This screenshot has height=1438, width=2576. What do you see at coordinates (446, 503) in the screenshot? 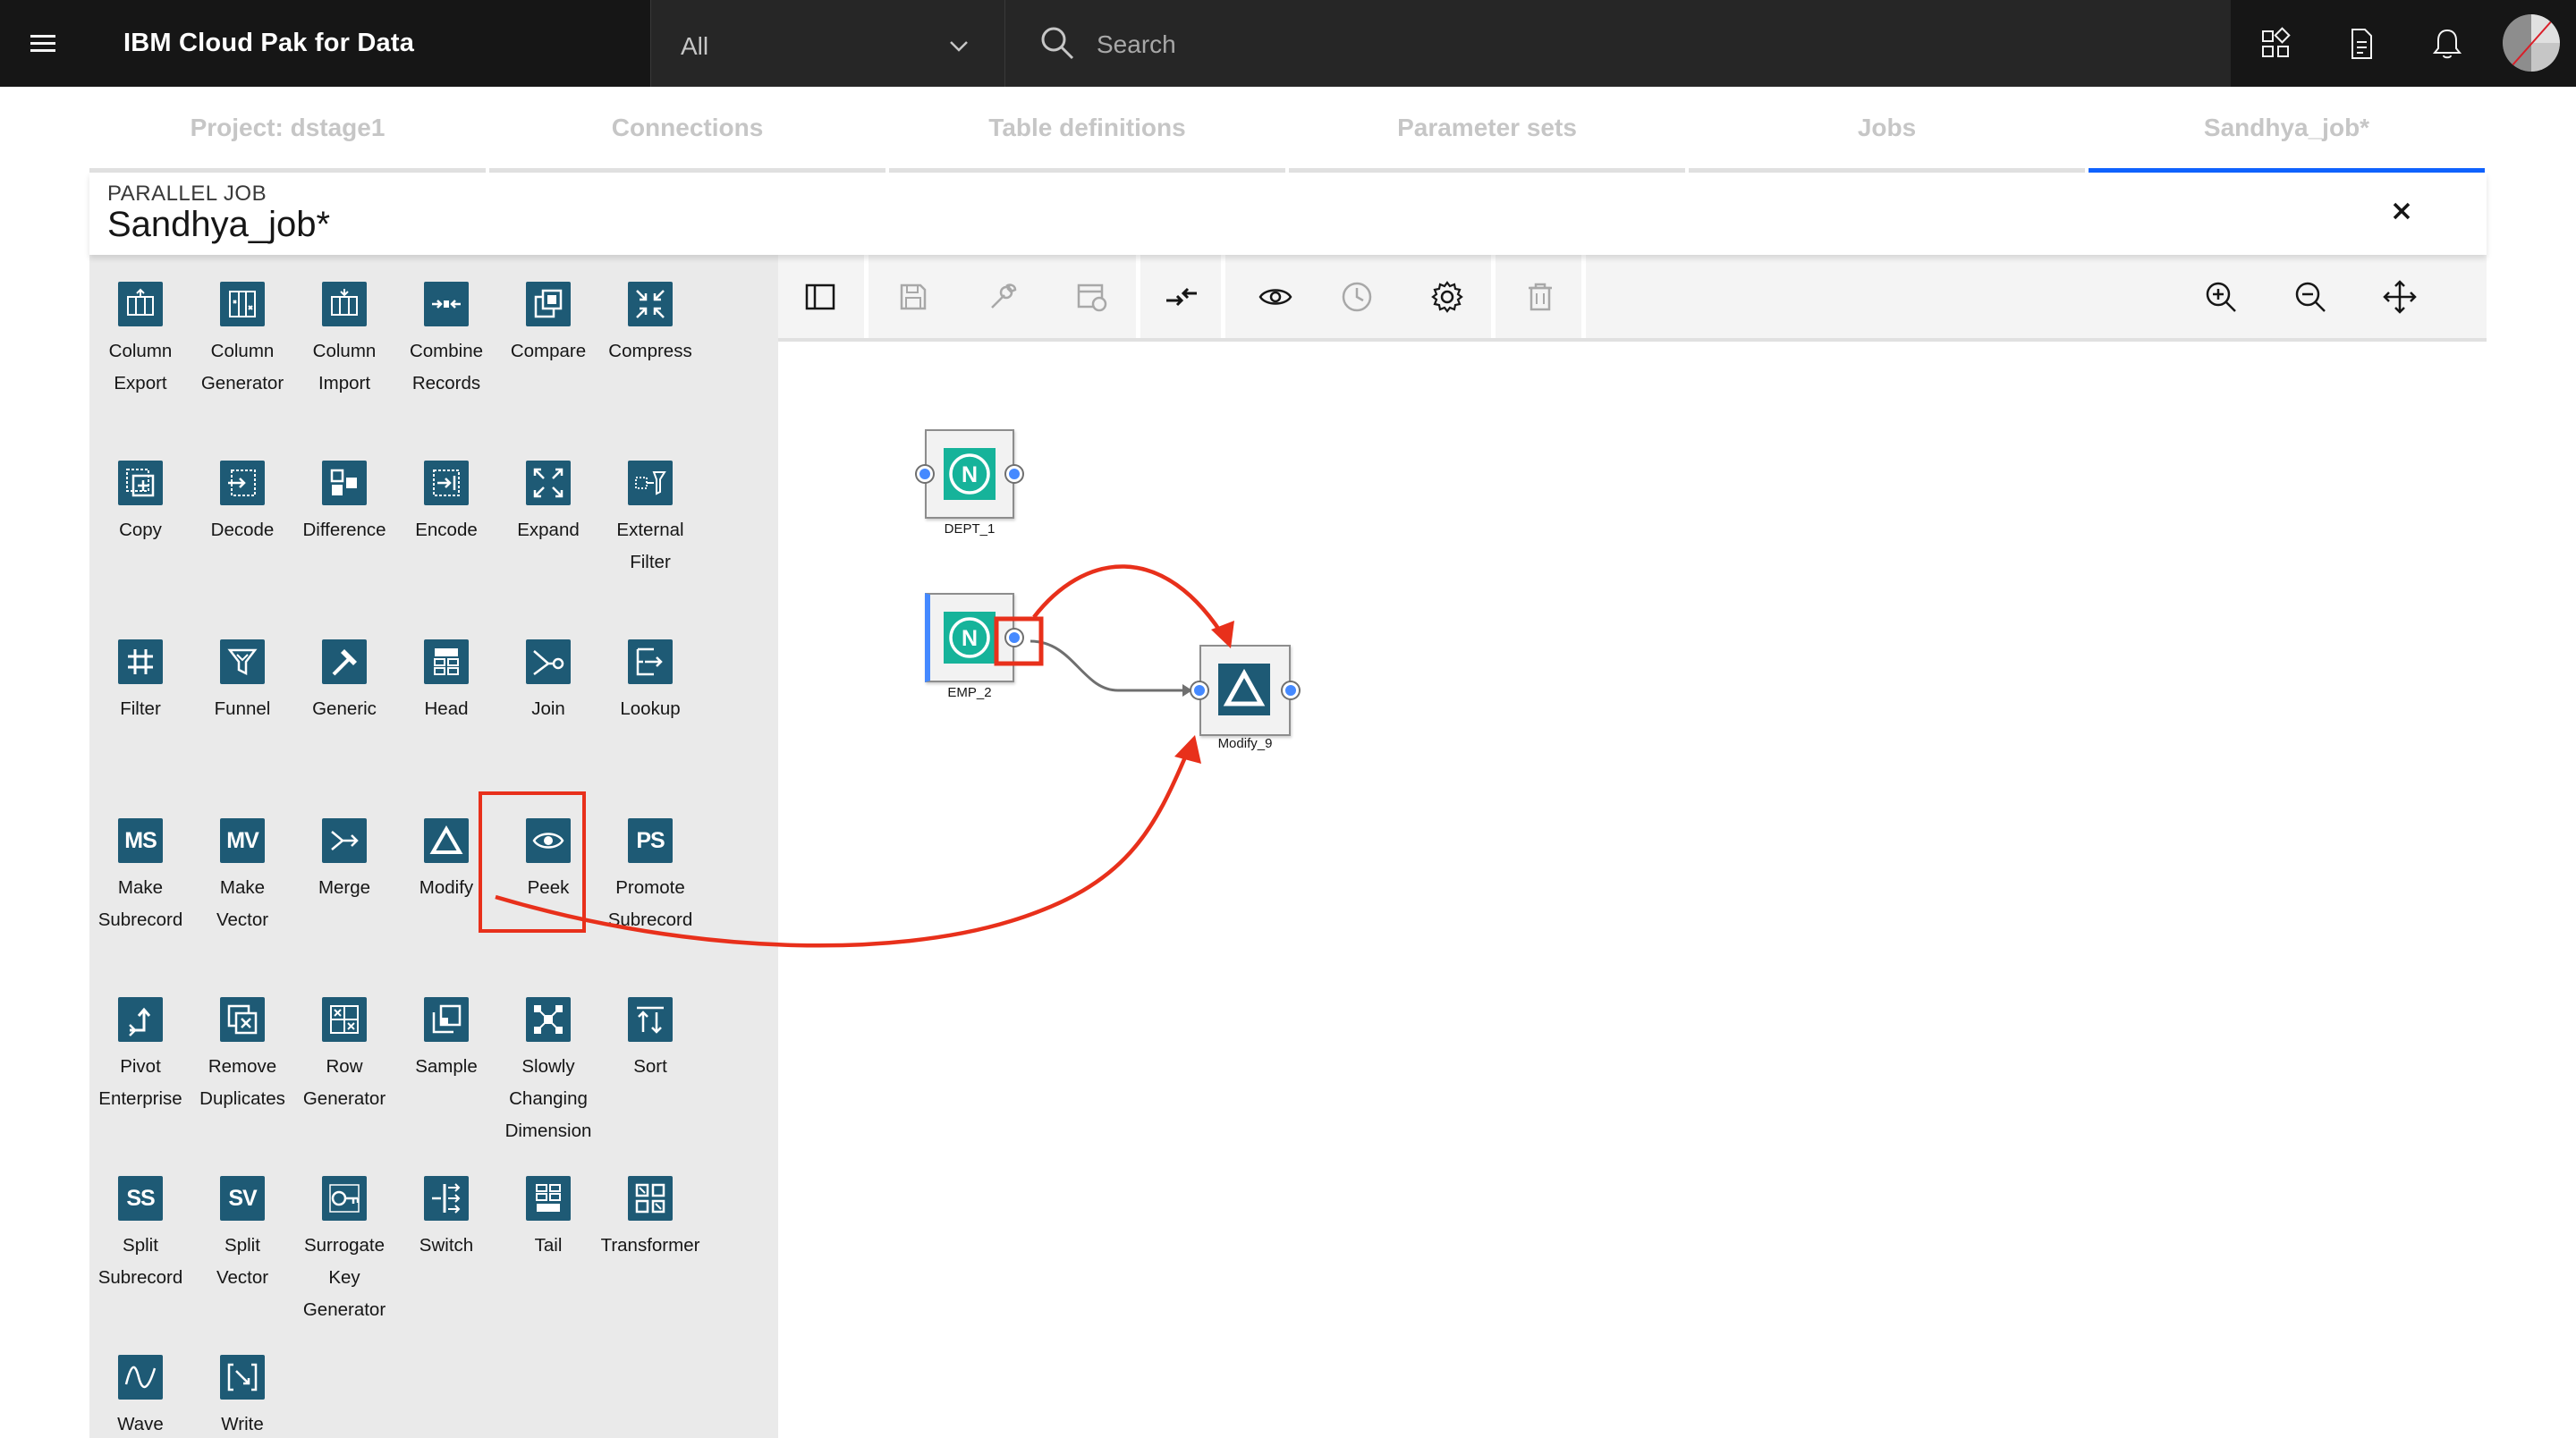
I see `palette-item-encode: Encode` at bounding box center [446, 503].